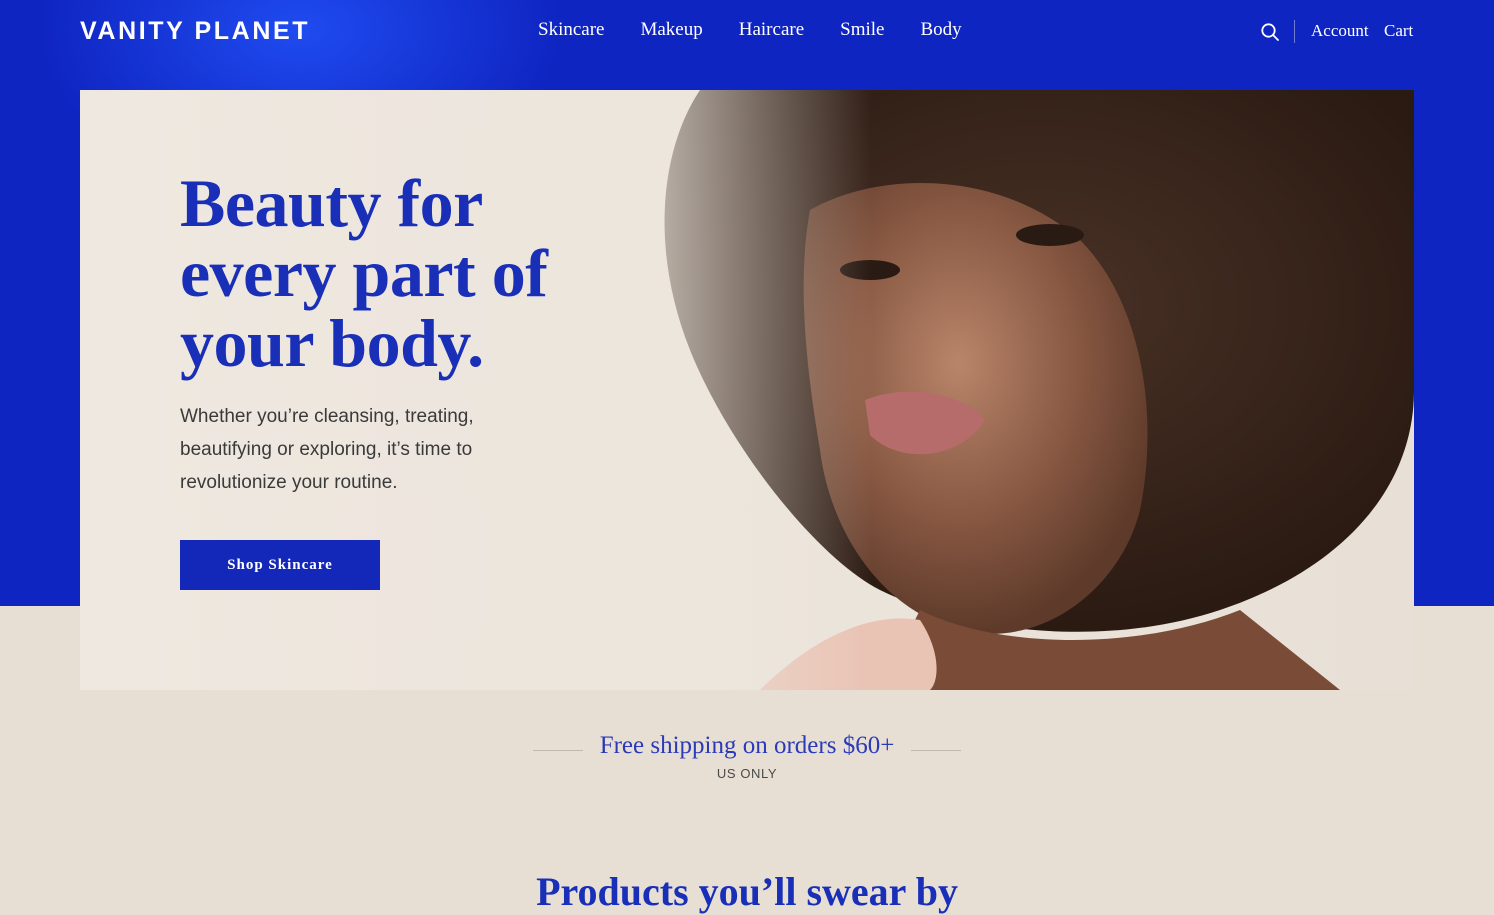 The width and height of the screenshot is (1494, 915). I want to click on account-link: Account, so click(1340, 31).